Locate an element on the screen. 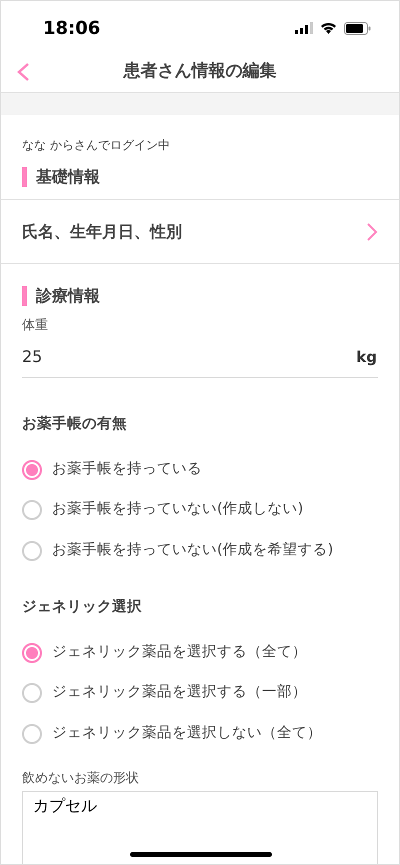 This screenshot has width=400, height=865. group-heading: お薬手帳の有無 is located at coordinates (75, 424).